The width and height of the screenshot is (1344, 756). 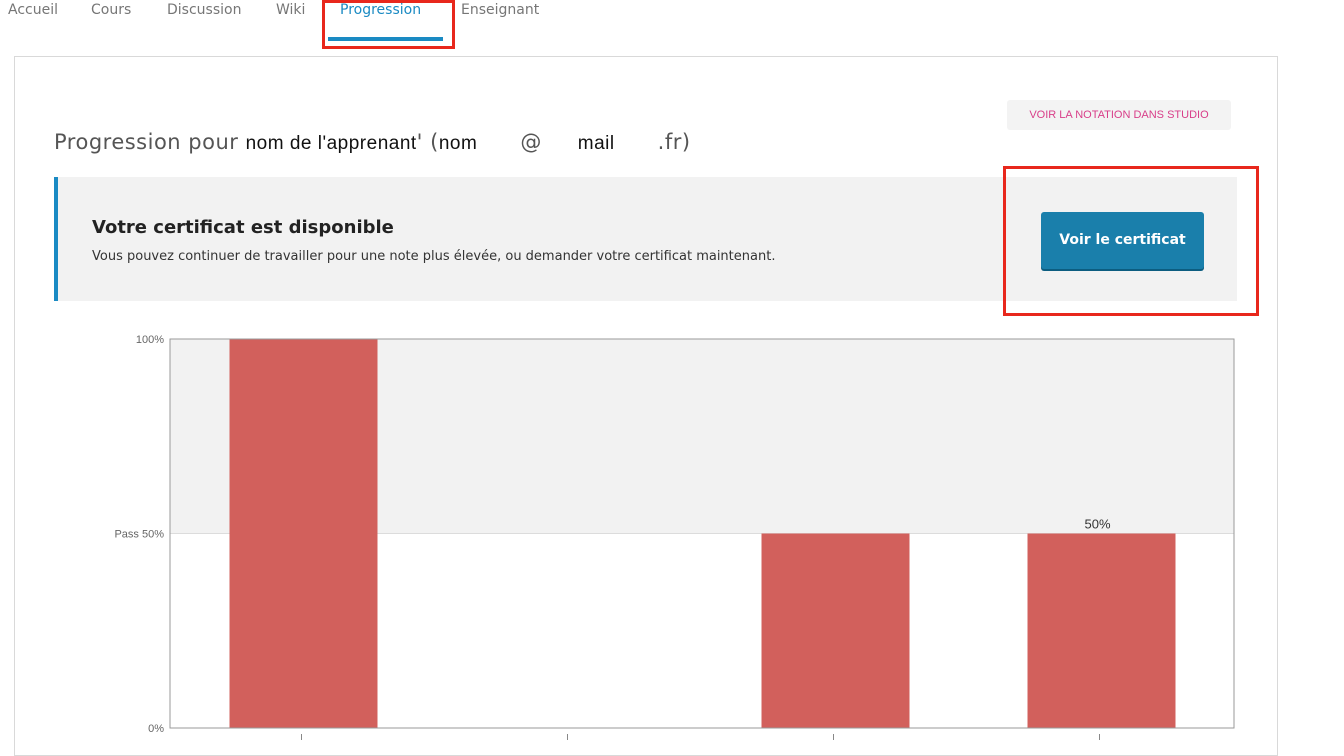 What do you see at coordinates (150, 340) in the screenshot?
I see `chart-y-tick-label: 100%` at bounding box center [150, 340].